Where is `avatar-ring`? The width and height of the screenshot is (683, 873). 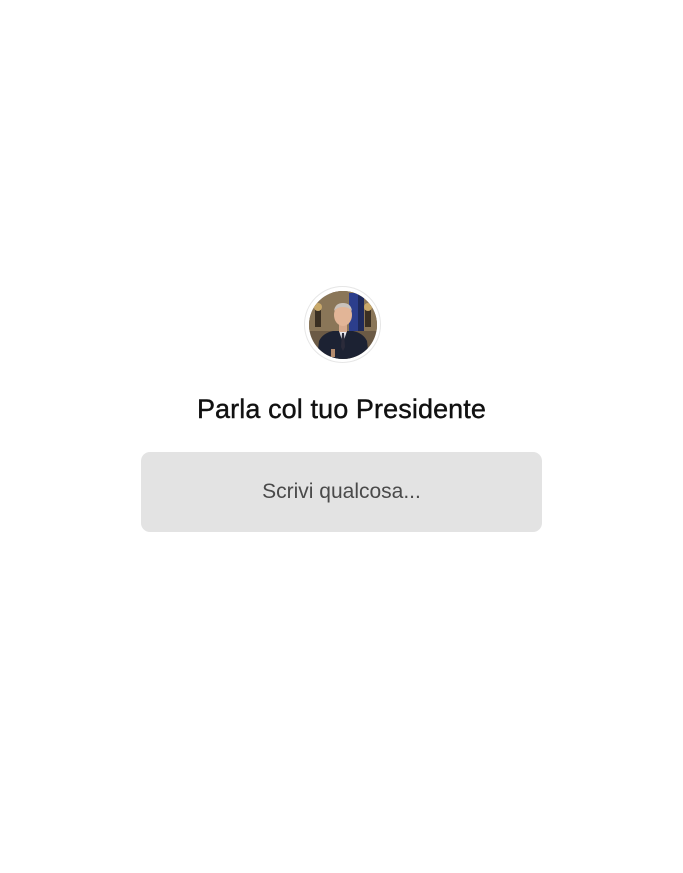
avatar-ring is located at coordinates (342, 324).